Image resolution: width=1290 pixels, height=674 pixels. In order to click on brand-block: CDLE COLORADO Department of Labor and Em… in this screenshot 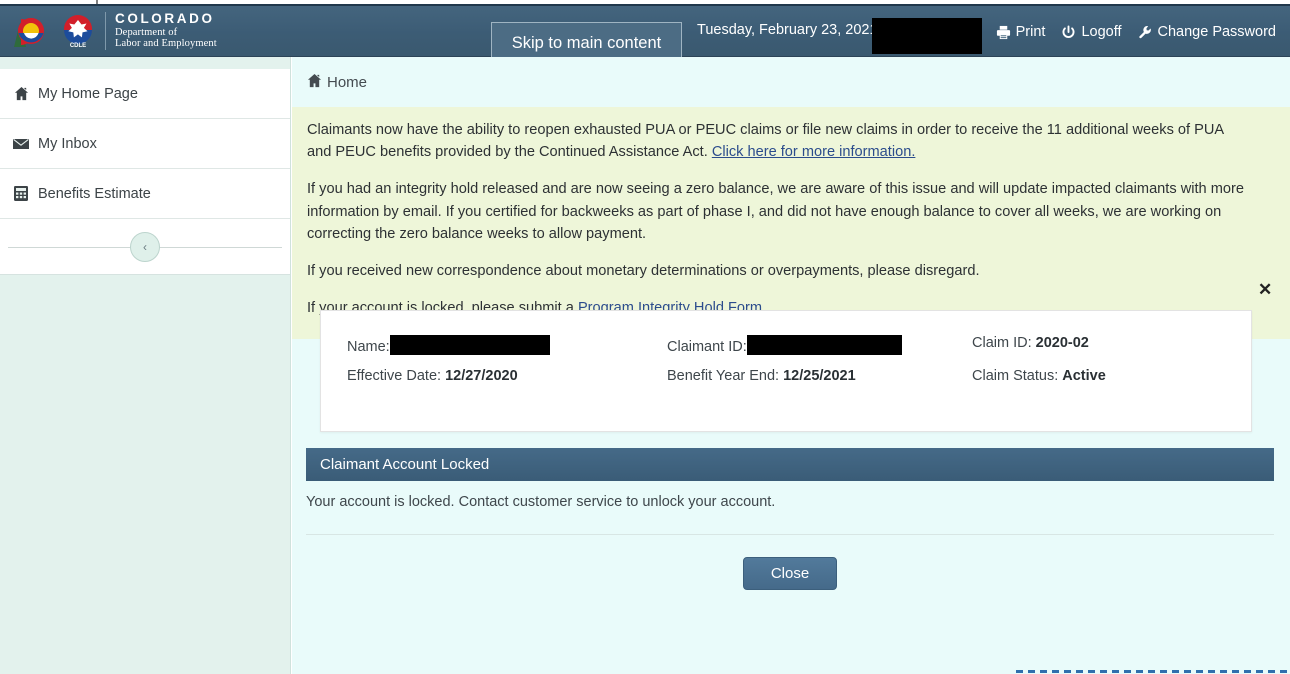, I will do `click(114, 31)`.